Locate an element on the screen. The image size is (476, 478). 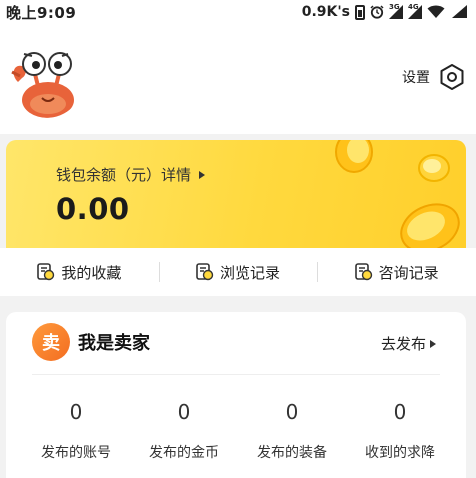
wallet-details-link: 钱包余额（元）详情 is located at coordinates (131, 174).